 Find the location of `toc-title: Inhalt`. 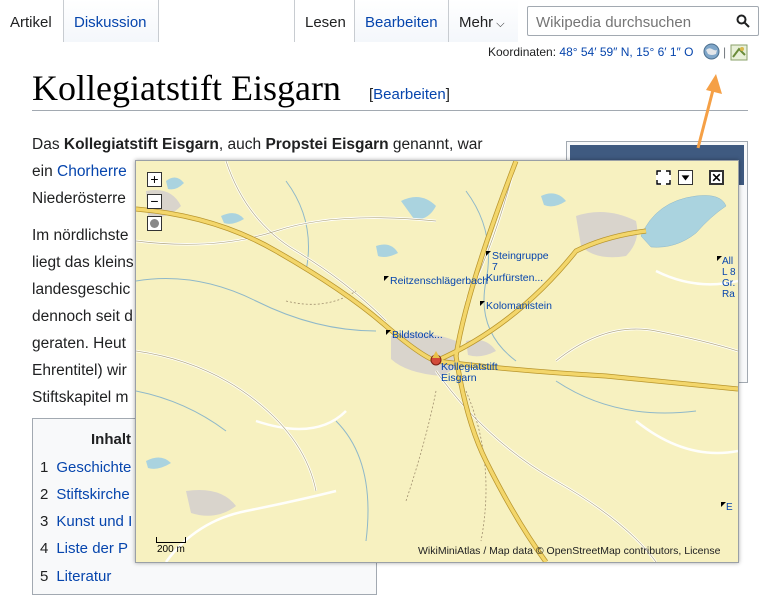

toc-title: Inhalt is located at coordinates (111, 439).